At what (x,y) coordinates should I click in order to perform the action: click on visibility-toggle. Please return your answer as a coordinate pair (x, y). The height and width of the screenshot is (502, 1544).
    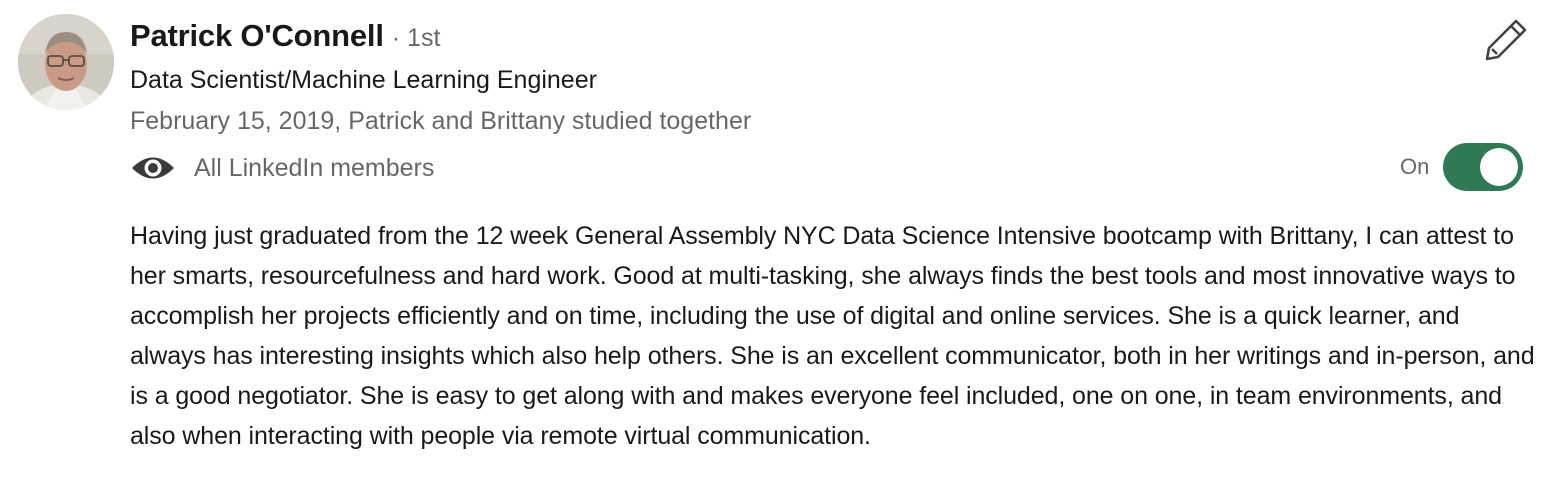
    Looking at the image, I should click on (1483, 167).